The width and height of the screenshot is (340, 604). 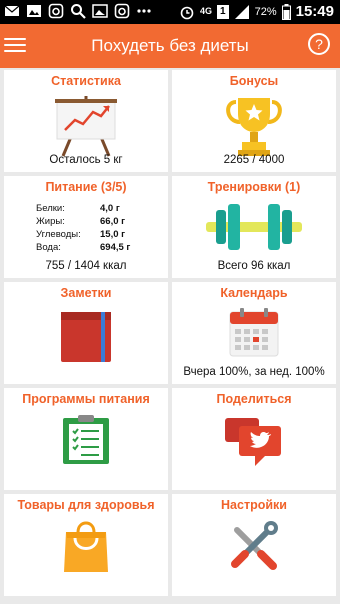 I want to click on tile-title: Бонусы, so click(x=254, y=81).